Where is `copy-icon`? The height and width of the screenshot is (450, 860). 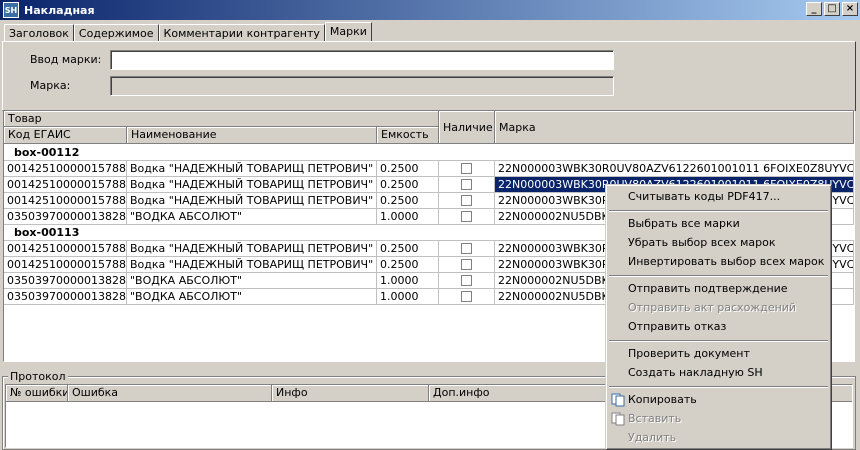 copy-icon is located at coordinates (618, 400).